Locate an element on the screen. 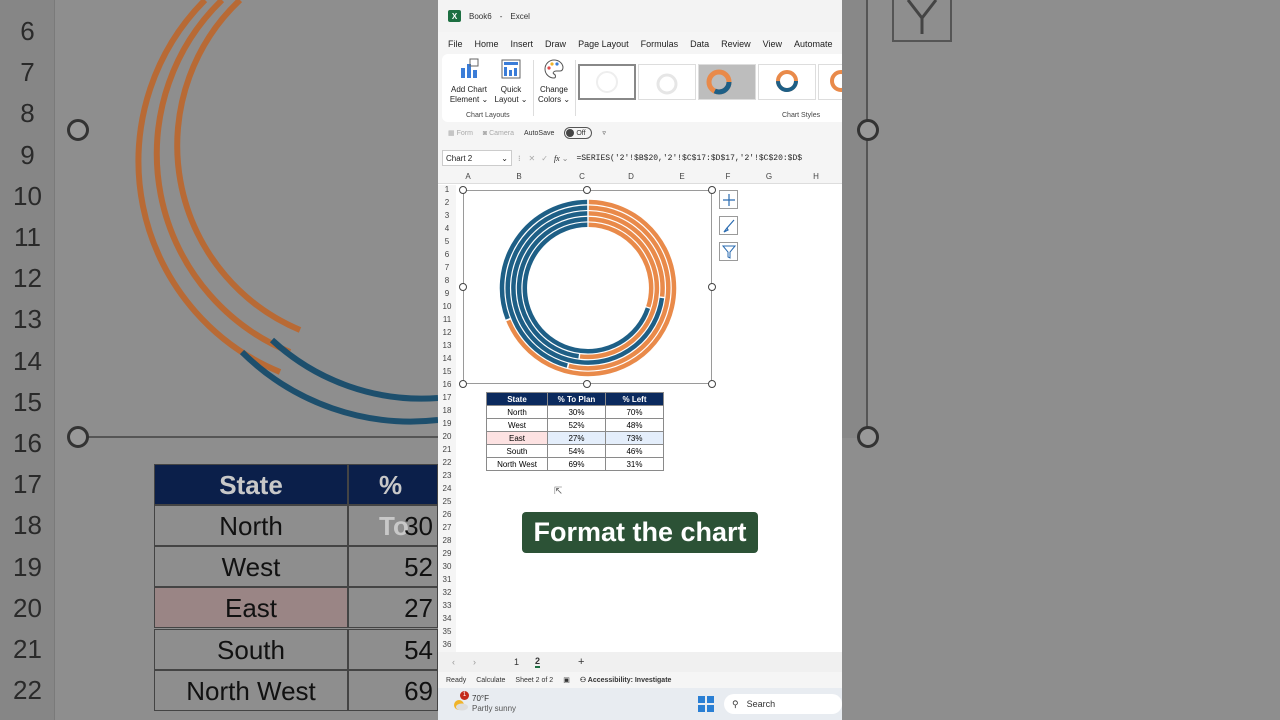 This screenshot has height=720, width=1280. add-sheet-button: + is located at coordinates (581, 662).